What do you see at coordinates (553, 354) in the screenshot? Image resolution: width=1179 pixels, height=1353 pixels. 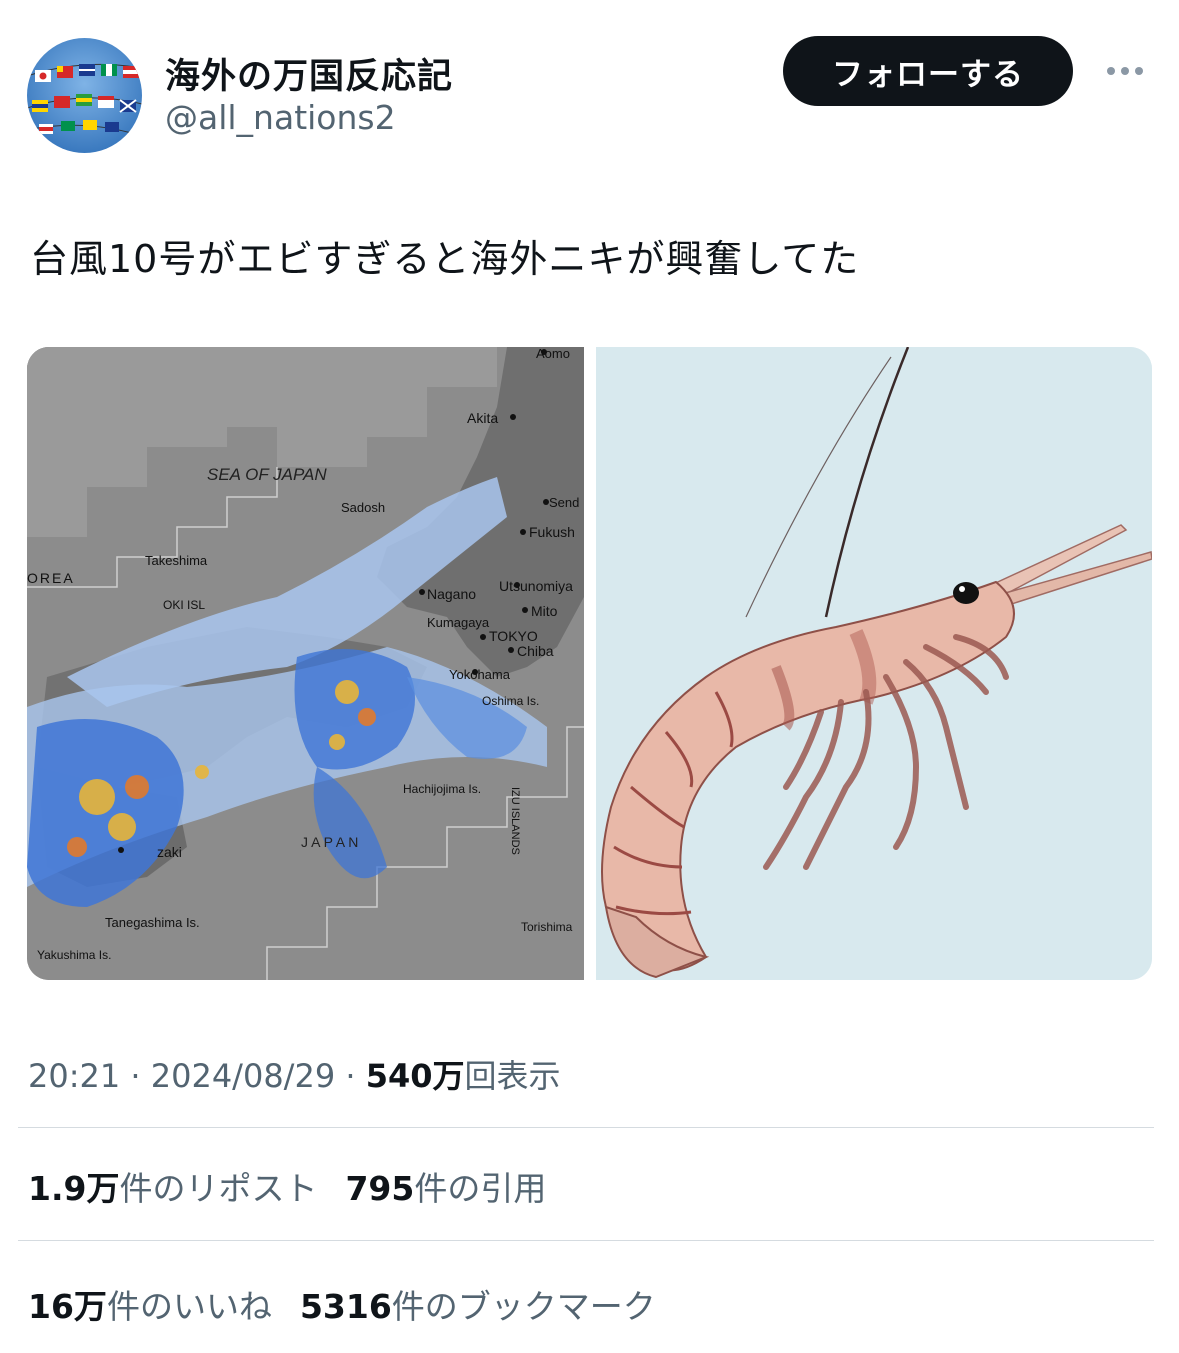 I see `map-label: Aomo` at bounding box center [553, 354].